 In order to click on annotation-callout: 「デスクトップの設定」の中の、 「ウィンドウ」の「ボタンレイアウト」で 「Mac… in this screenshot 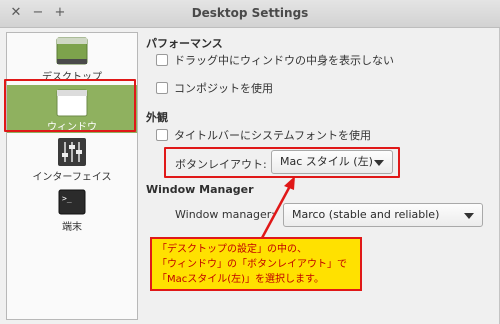, I will do `click(256, 264)`.